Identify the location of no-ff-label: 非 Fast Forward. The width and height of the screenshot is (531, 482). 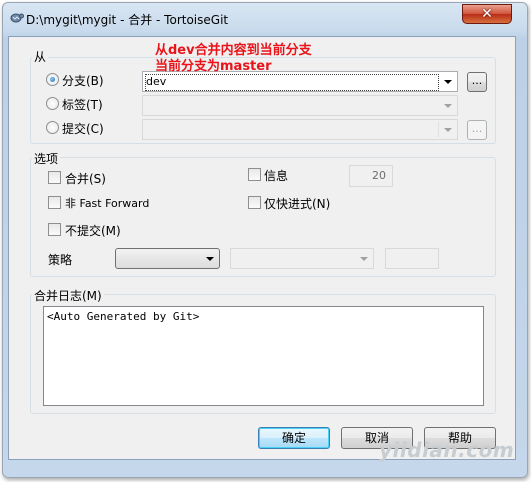
(107, 203).